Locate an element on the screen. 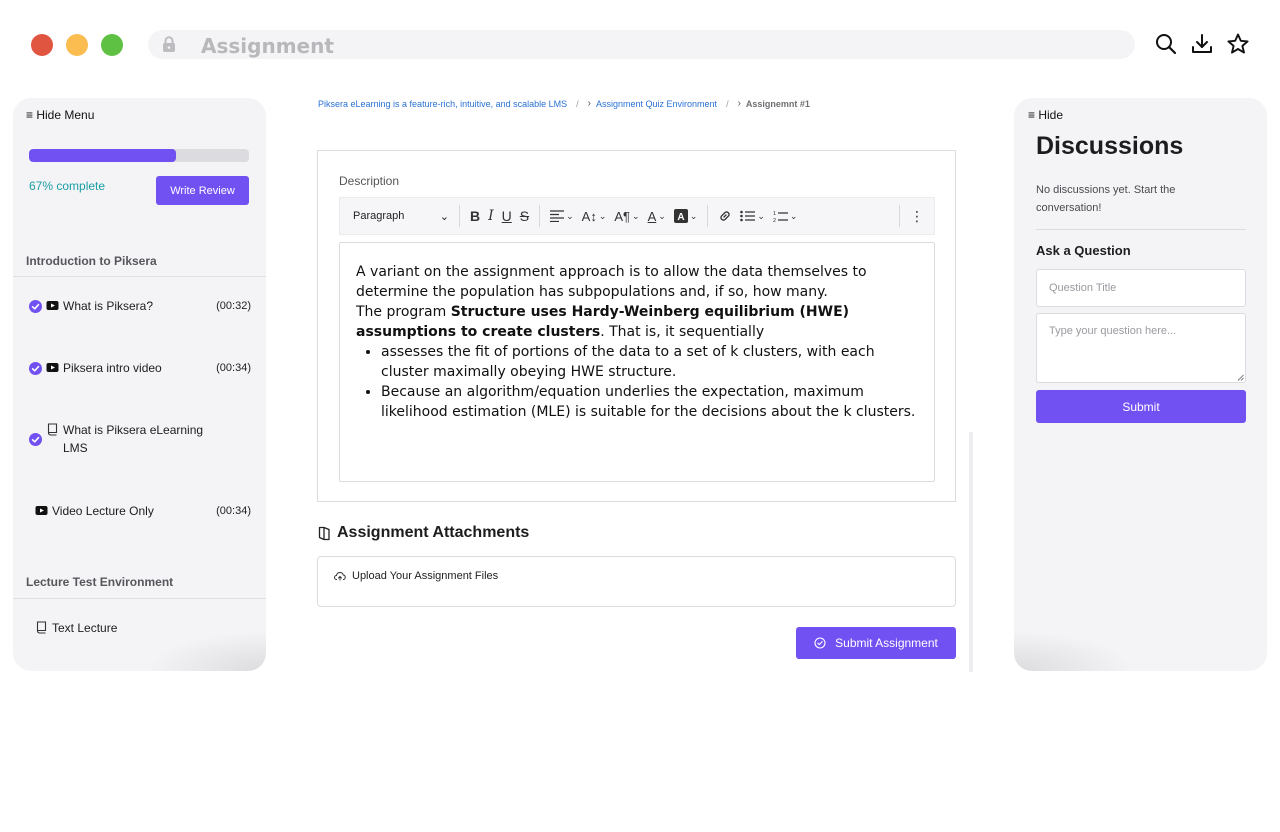 The image size is (1280, 832). question-body-textarea is located at coordinates (1141, 348).